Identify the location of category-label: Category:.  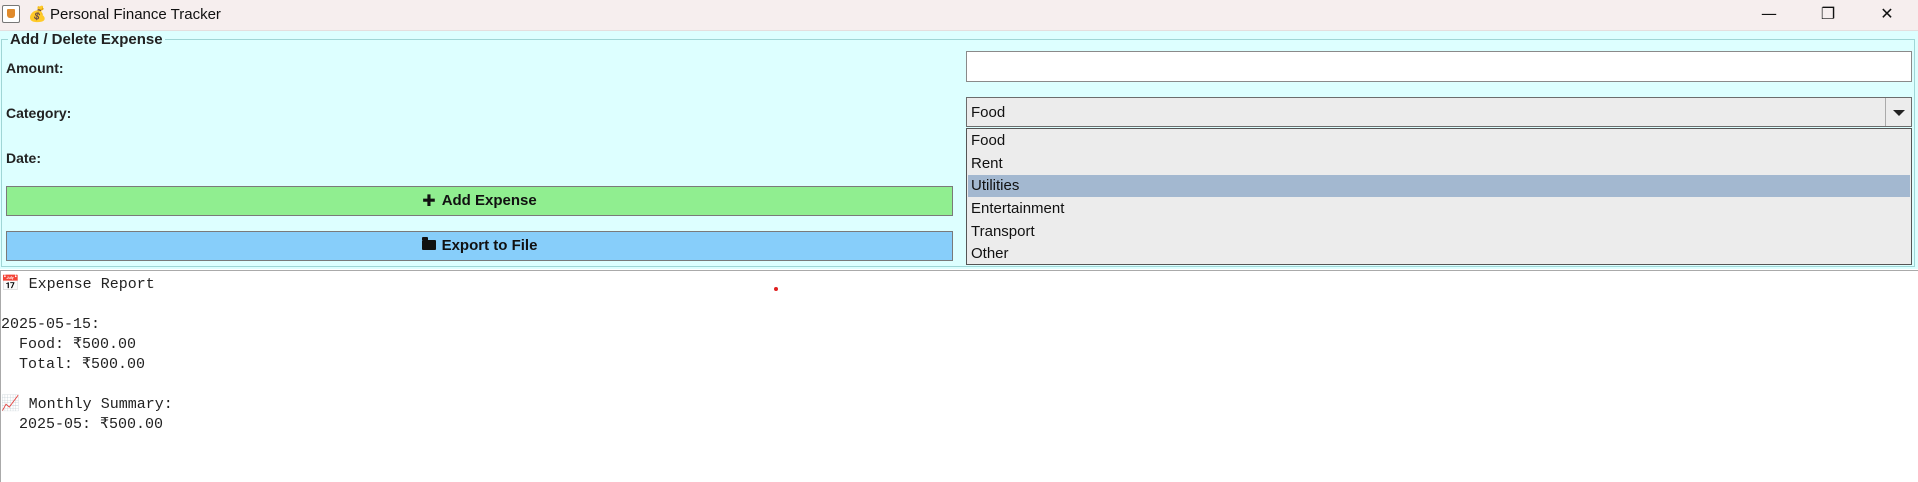
(39, 113).